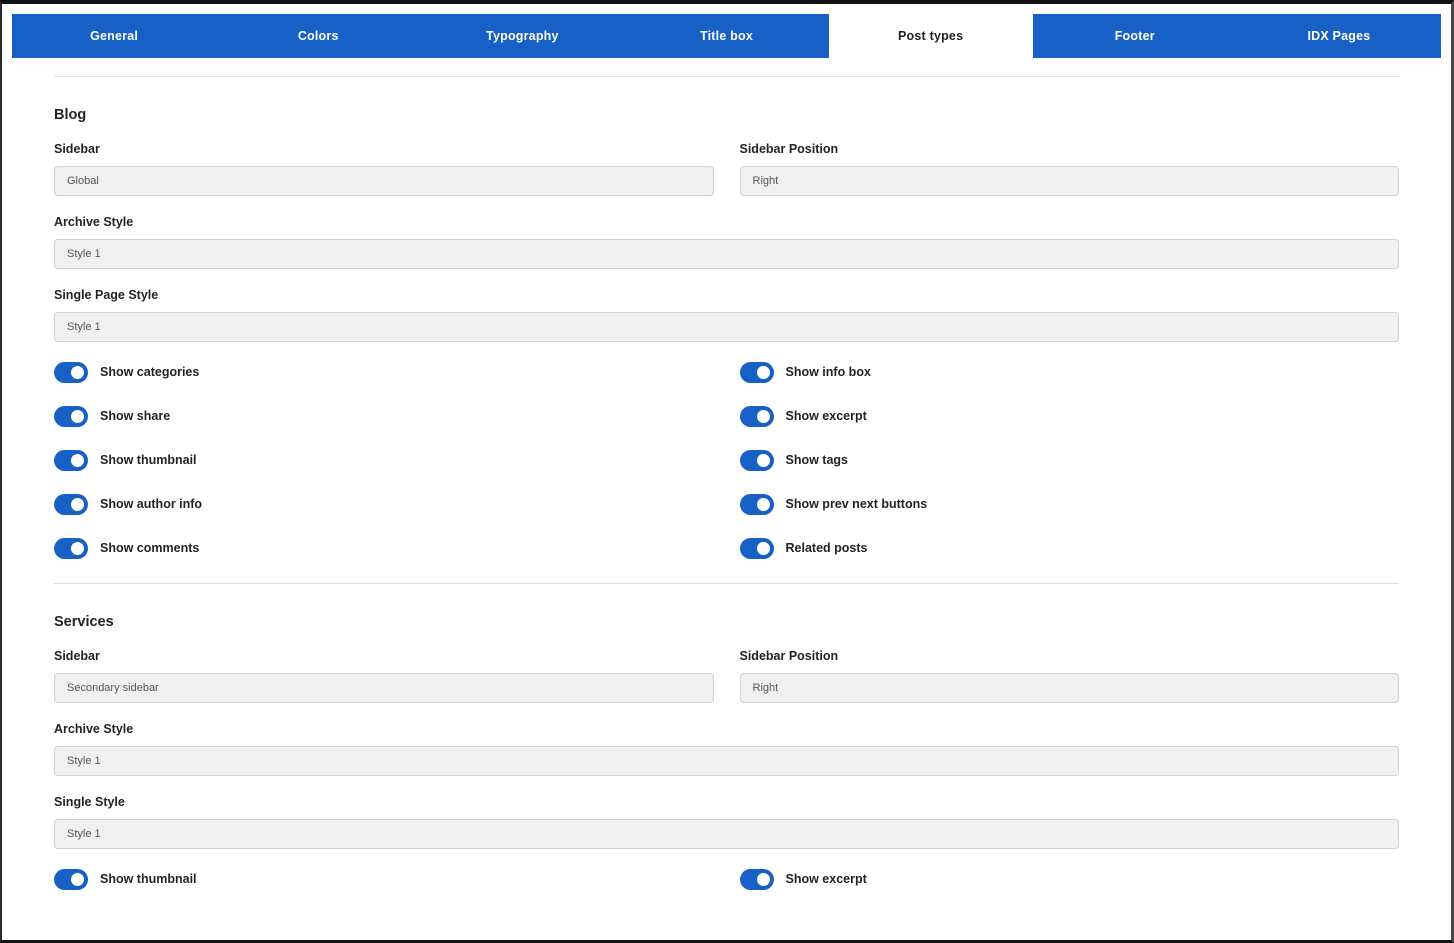  What do you see at coordinates (384, 372) in the screenshot?
I see `toggle-row-show-categories: Show categories` at bounding box center [384, 372].